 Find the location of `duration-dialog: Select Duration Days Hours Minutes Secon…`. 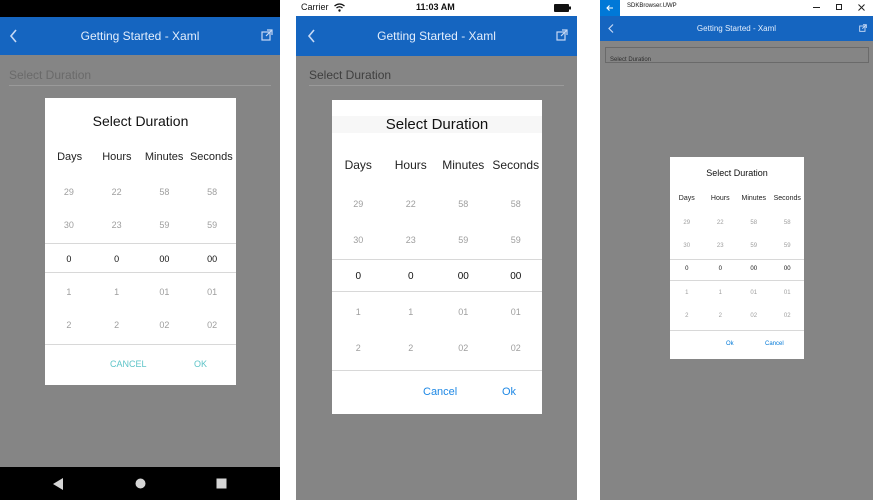

duration-dialog: Select Duration Days Hours Minutes Secon… is located at coordinates (737, 258).